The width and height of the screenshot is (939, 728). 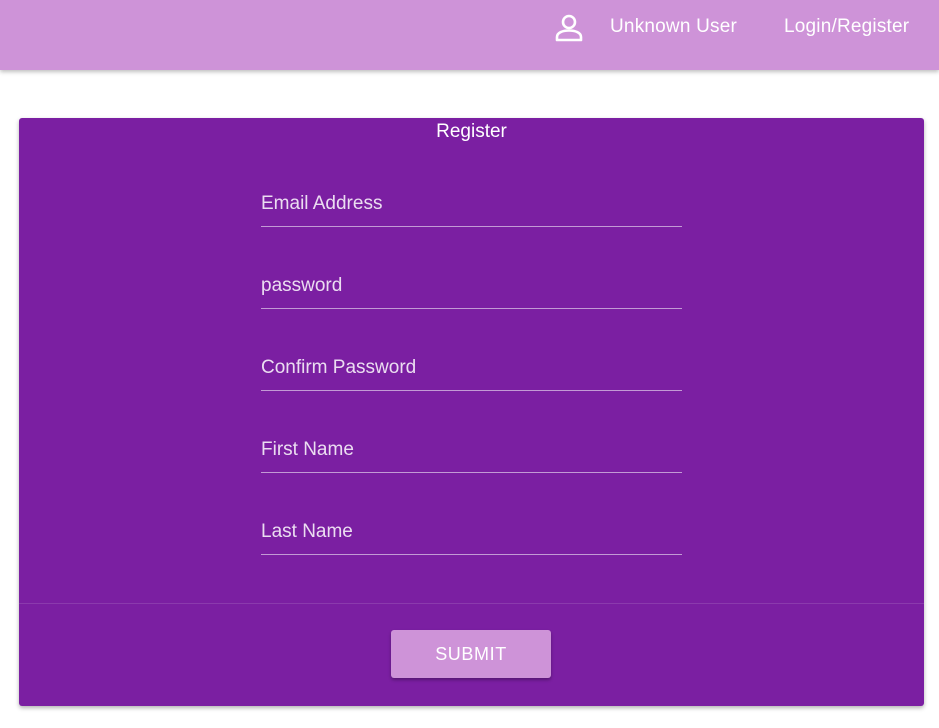 I want to click on email-input, so click(x=471, y=203).